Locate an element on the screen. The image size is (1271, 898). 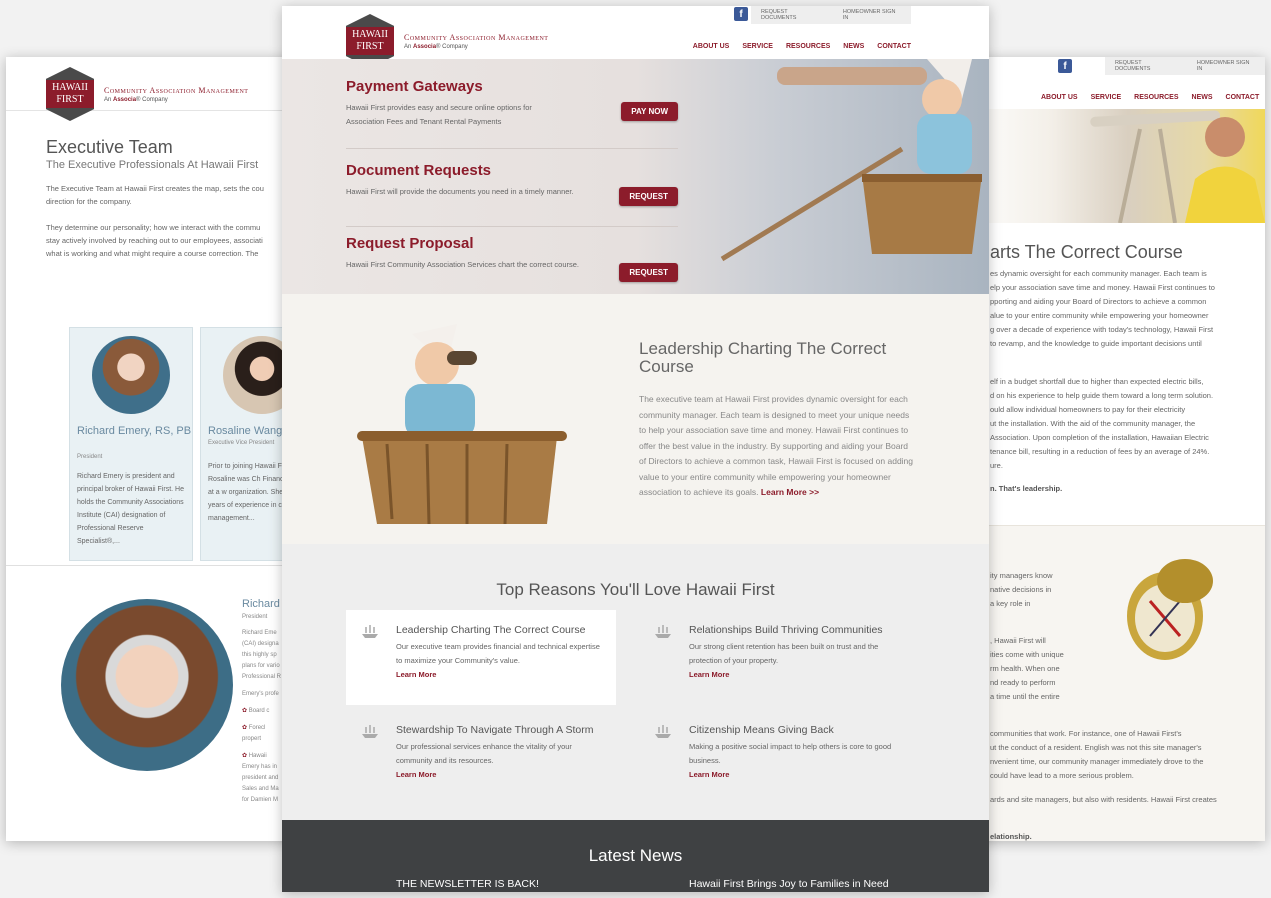
hero-item-title: Document Requests is located at coordinates (419, 170).